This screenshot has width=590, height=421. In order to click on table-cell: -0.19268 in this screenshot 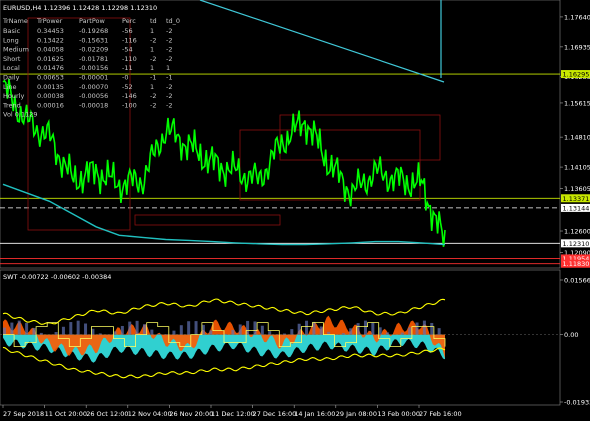, I will do `click(93, 31)`.